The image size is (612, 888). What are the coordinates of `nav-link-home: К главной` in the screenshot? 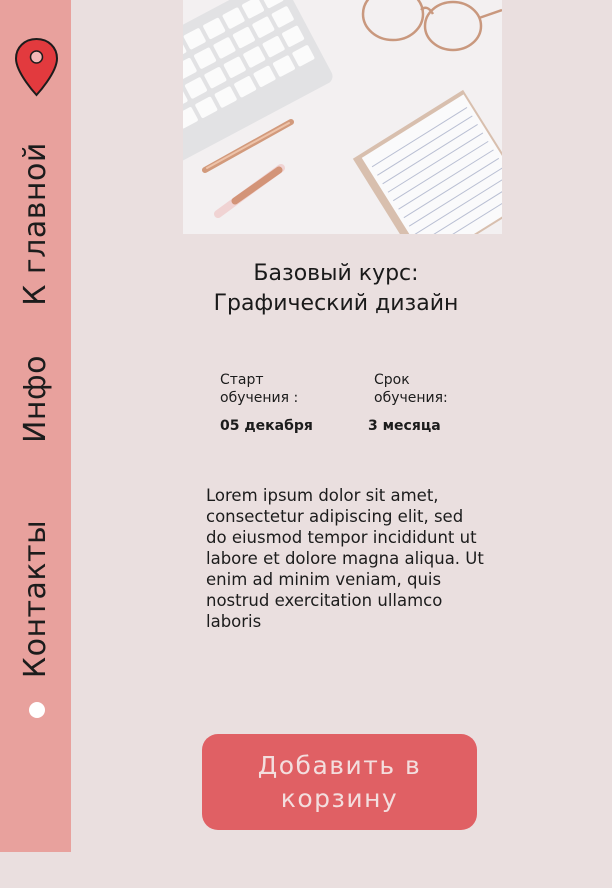 It's located at (35, 224).